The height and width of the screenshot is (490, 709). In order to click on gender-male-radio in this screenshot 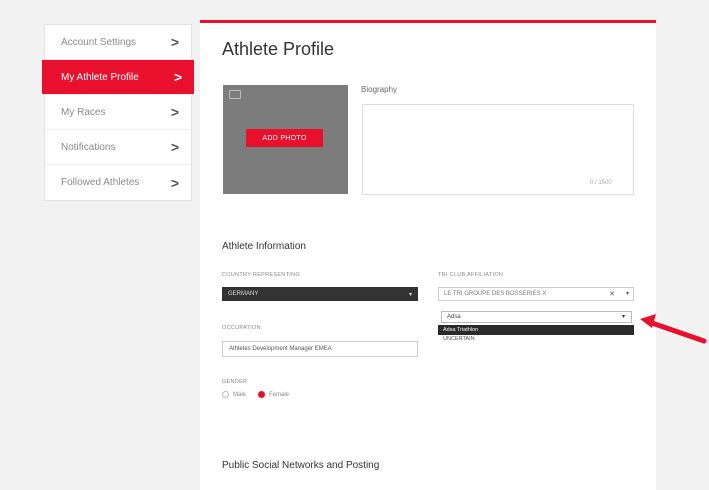, I will do `click(225, 394)`.